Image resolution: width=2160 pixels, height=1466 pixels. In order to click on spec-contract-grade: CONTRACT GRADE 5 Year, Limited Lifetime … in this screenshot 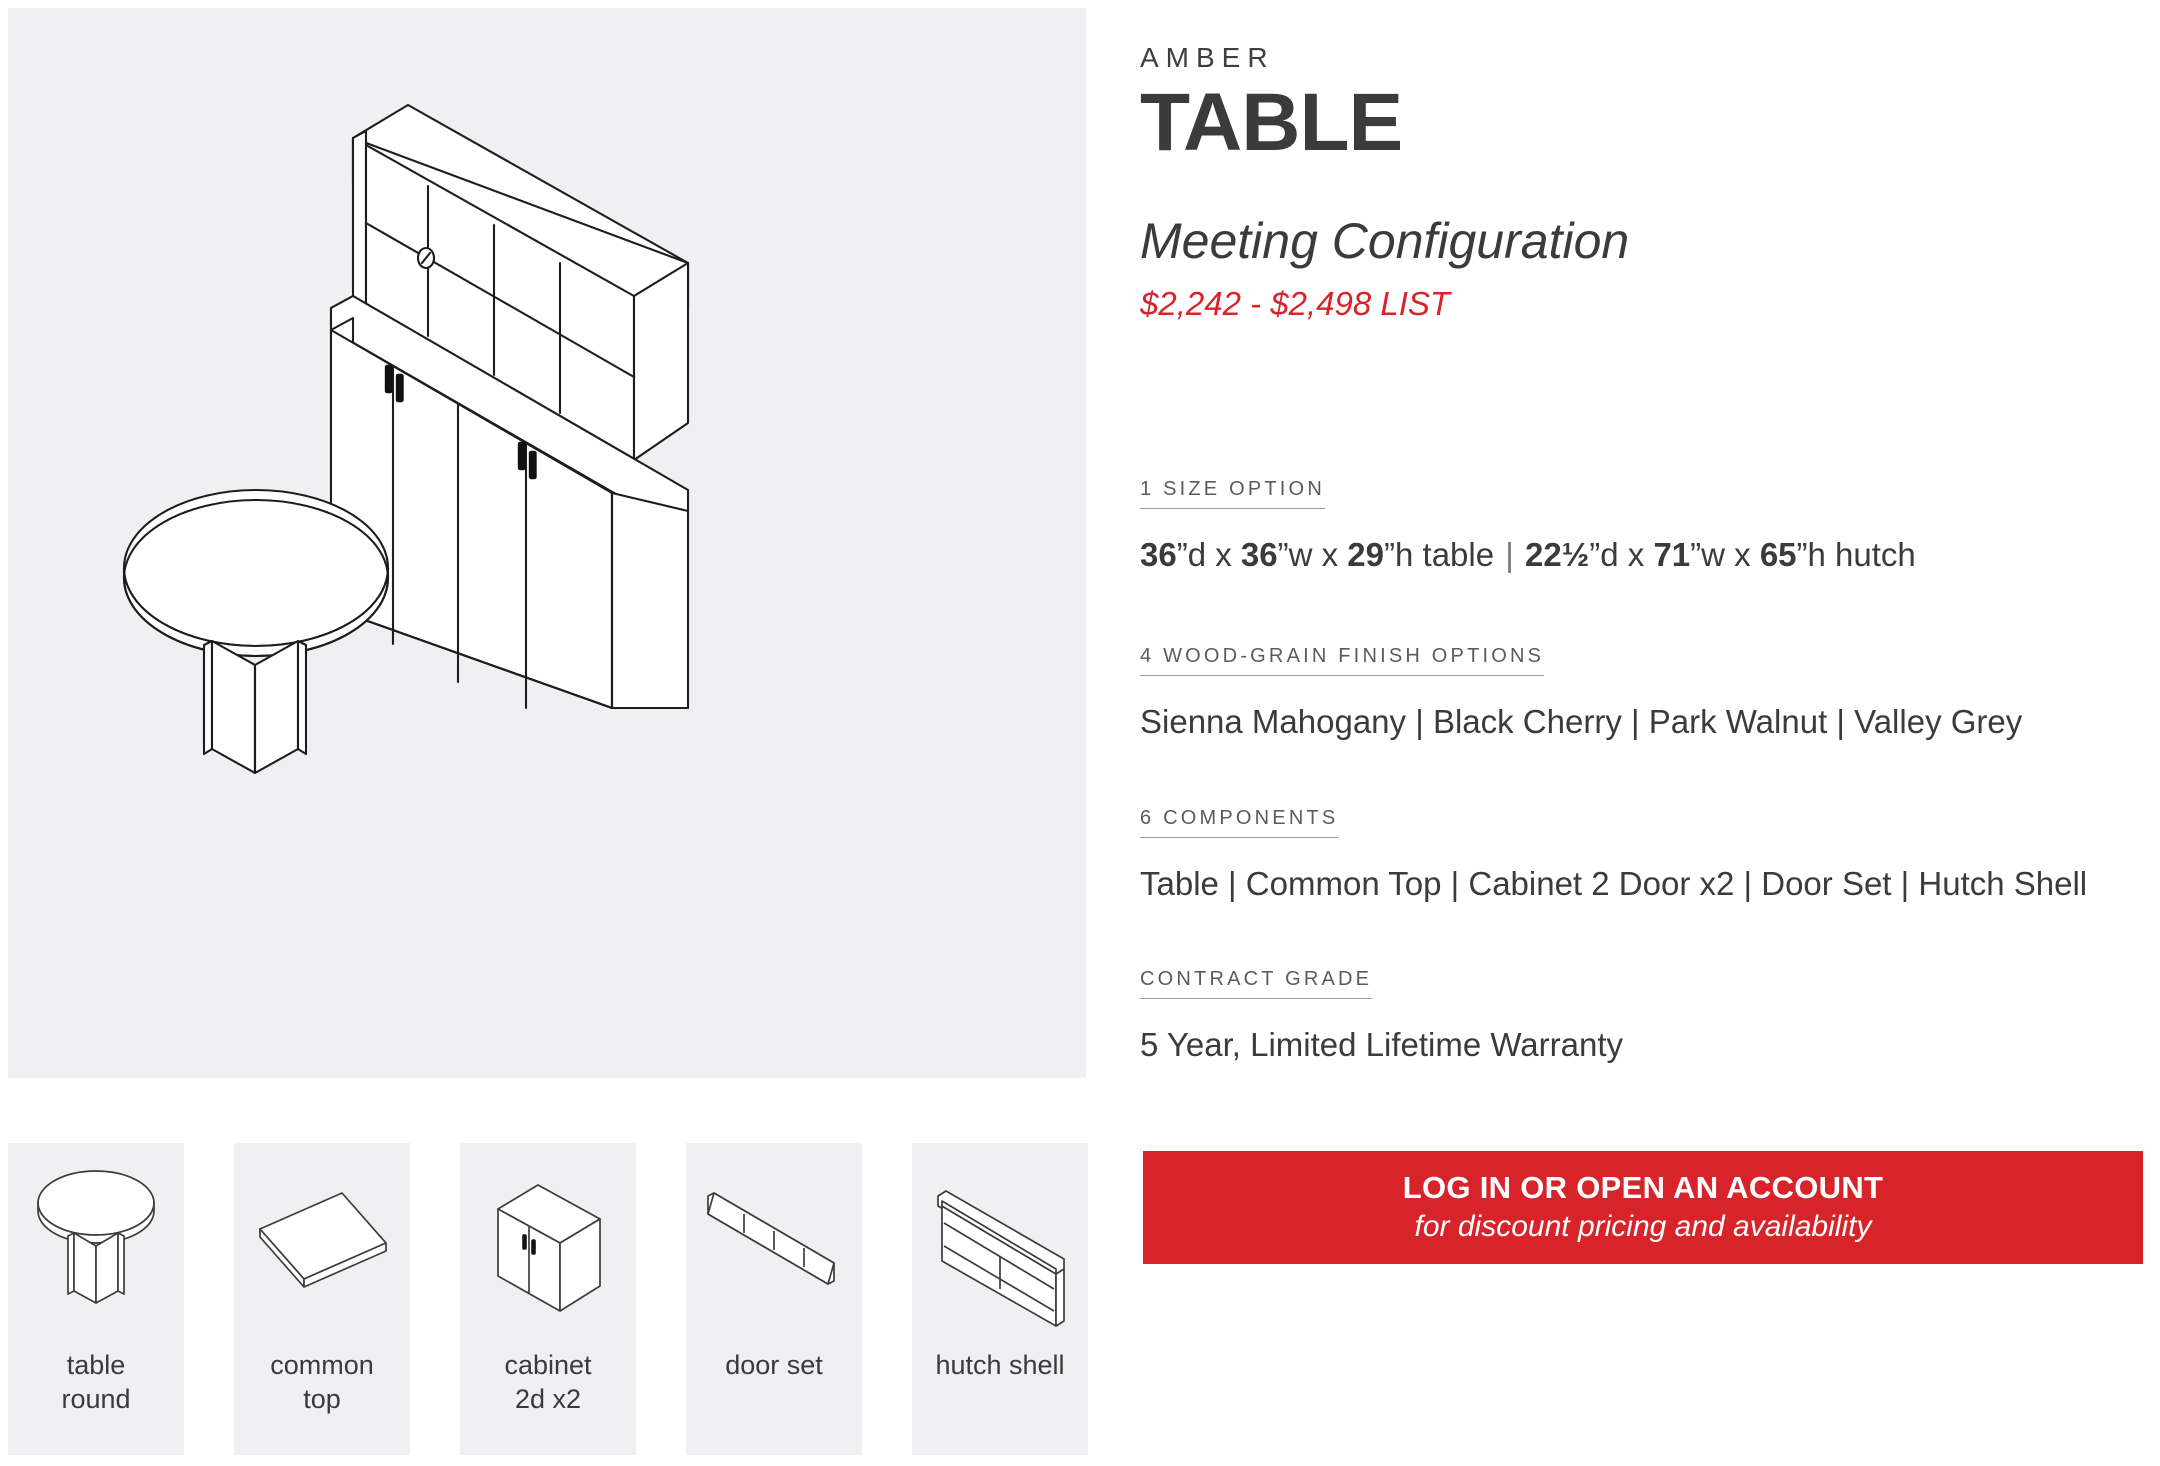, I will do `click(1645, 1016)`.